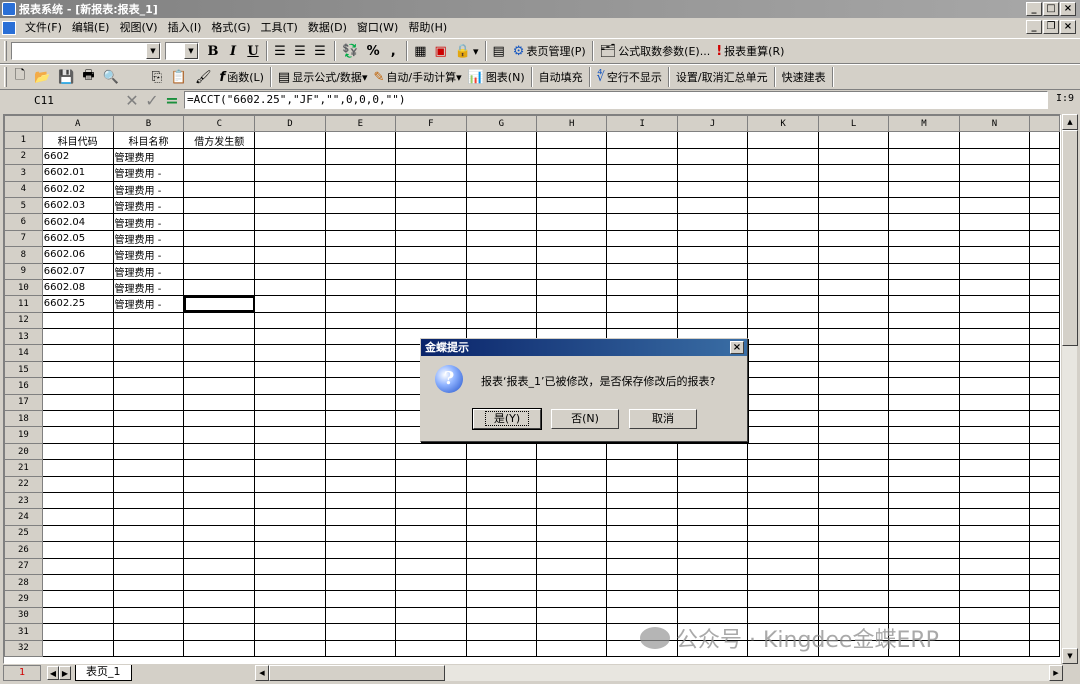 Image resolution: width=1080 pixels, height=684 pixels. I want to click on column-header: M, so click(924, 124).